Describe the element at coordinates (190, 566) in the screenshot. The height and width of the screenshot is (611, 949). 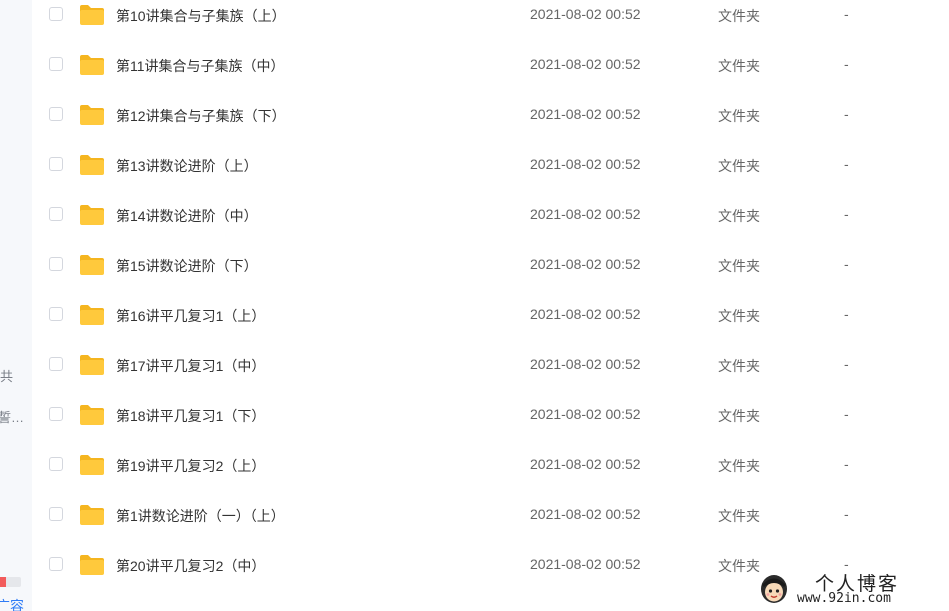
I see `file-name: 第20讲平几复习2（中）` at that location.